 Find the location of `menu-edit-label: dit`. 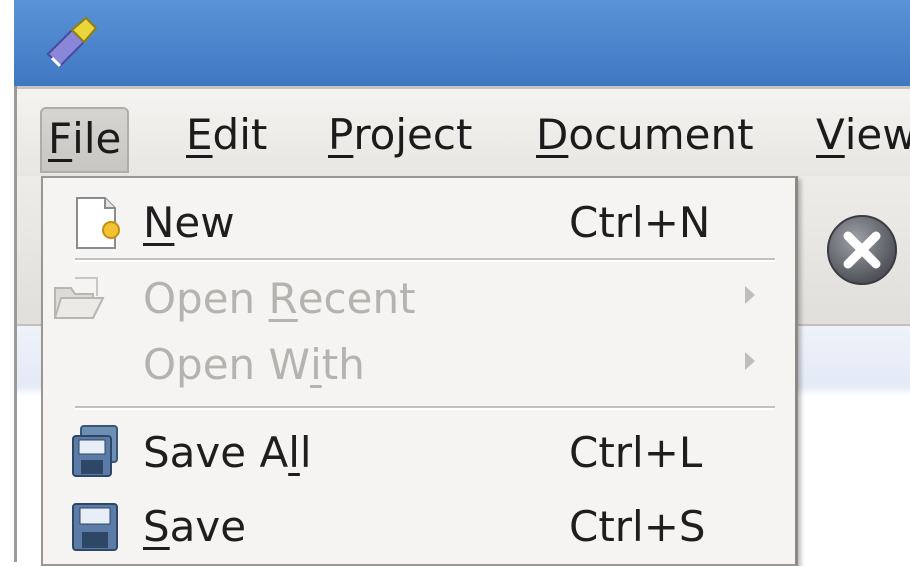

menu-edit-label: dit is located at coordinates (240, 134).